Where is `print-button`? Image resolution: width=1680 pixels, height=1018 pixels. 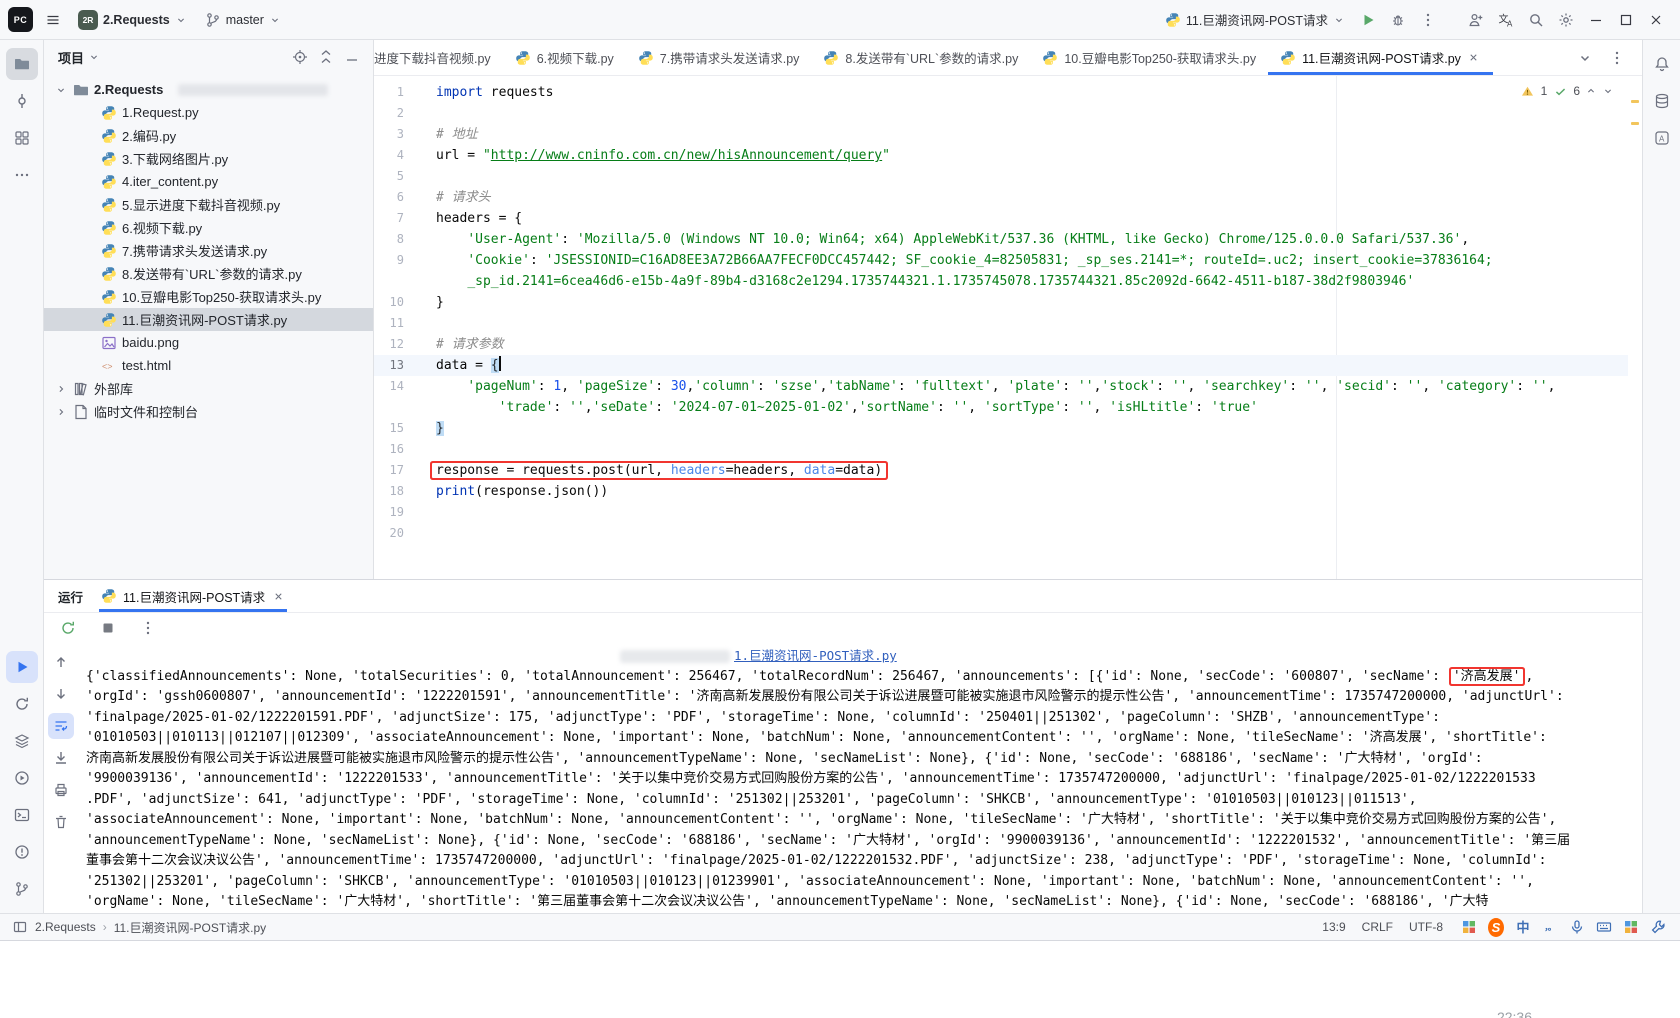 print-button is located at coordinates (61, 790).